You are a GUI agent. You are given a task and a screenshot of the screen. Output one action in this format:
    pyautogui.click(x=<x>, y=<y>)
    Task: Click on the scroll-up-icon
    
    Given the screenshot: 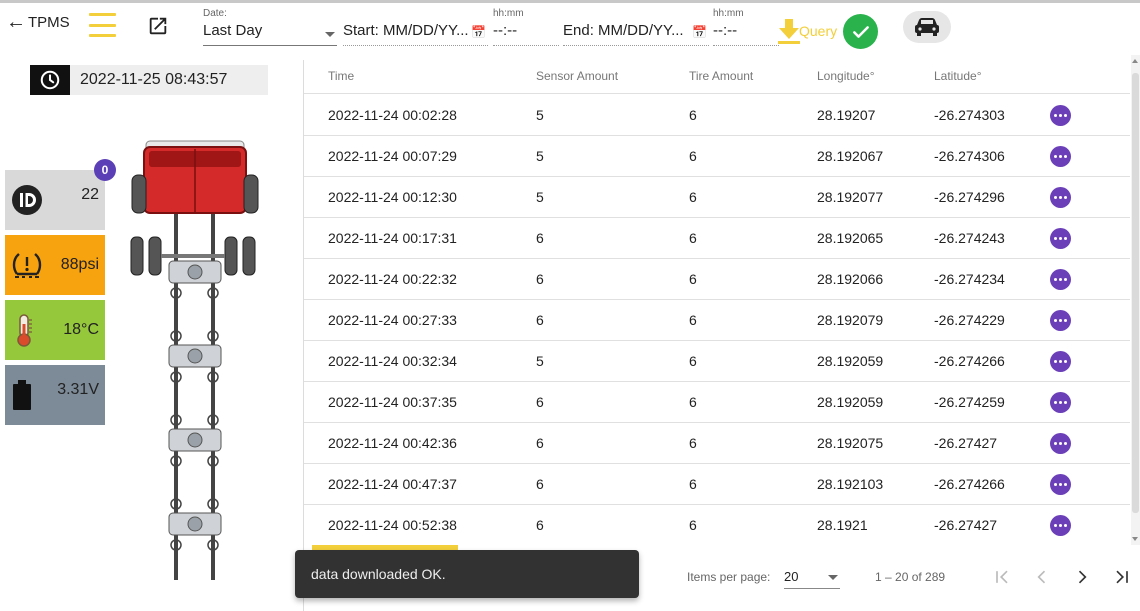 What is the action you would take?
    pyautogui.click(x=1135, y=61)
    